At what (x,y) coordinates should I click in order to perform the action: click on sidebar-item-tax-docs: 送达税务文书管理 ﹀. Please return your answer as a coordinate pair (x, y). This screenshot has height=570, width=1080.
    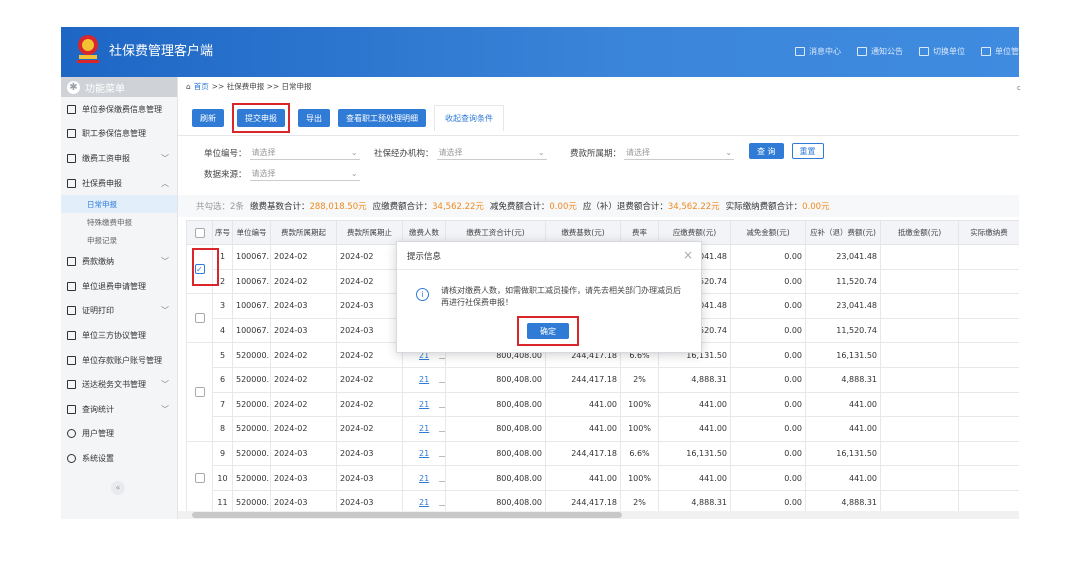
    Looking at the image, I should click on (119, 384).